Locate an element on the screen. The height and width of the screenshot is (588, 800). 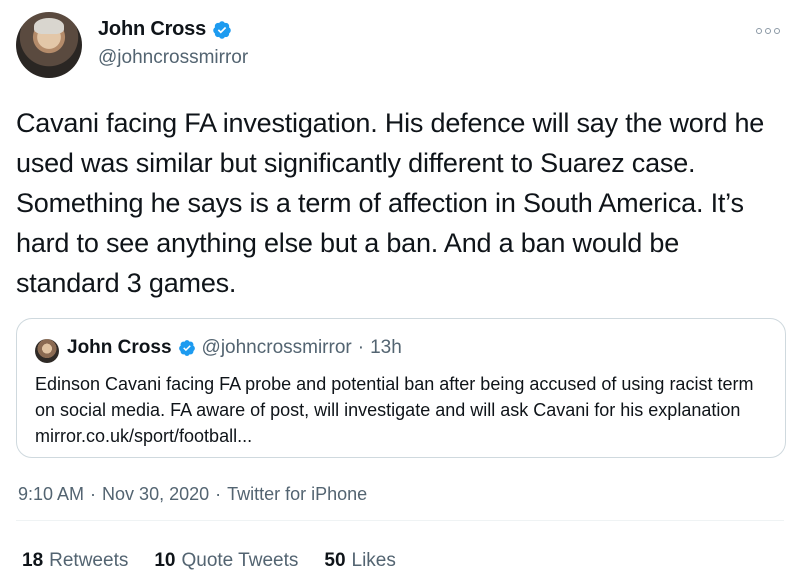
engagement-stats: 18 Retweets 10 Quote Tweets 50 Likes is located at coordinates (209, 561).